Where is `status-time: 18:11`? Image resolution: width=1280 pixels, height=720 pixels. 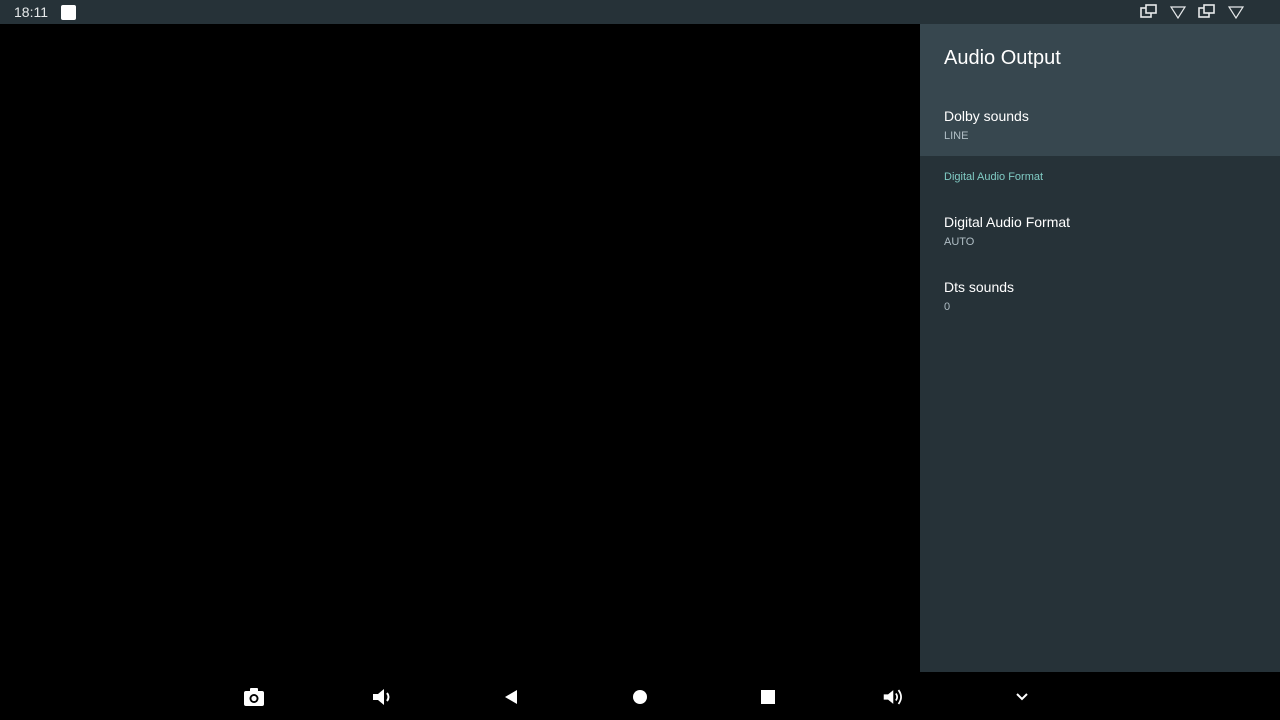 status-time: 18:11 is located at coordinates (31, 12).